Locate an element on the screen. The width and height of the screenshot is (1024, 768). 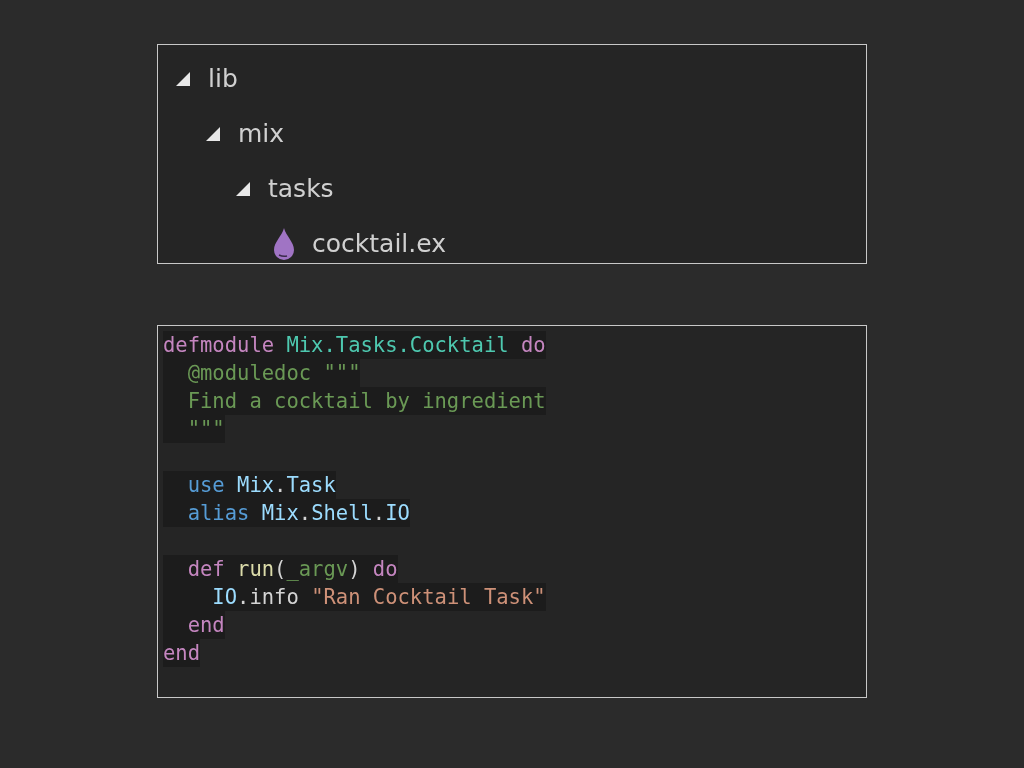
folder-name: lib is located at coordinates (223, 78).